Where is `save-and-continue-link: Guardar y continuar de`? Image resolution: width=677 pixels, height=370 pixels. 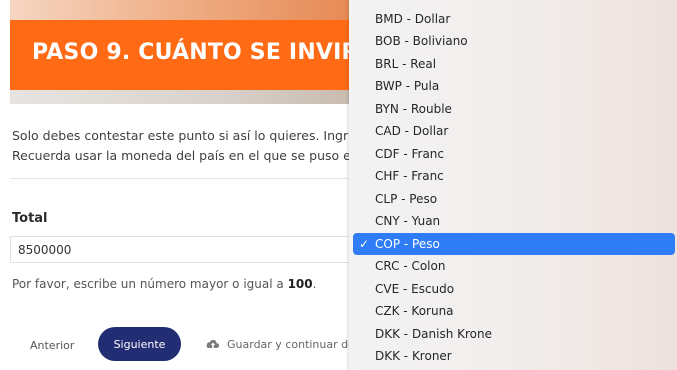
save-and-continue-link: Guardar y continuar de is located at coordinates (280, 344).